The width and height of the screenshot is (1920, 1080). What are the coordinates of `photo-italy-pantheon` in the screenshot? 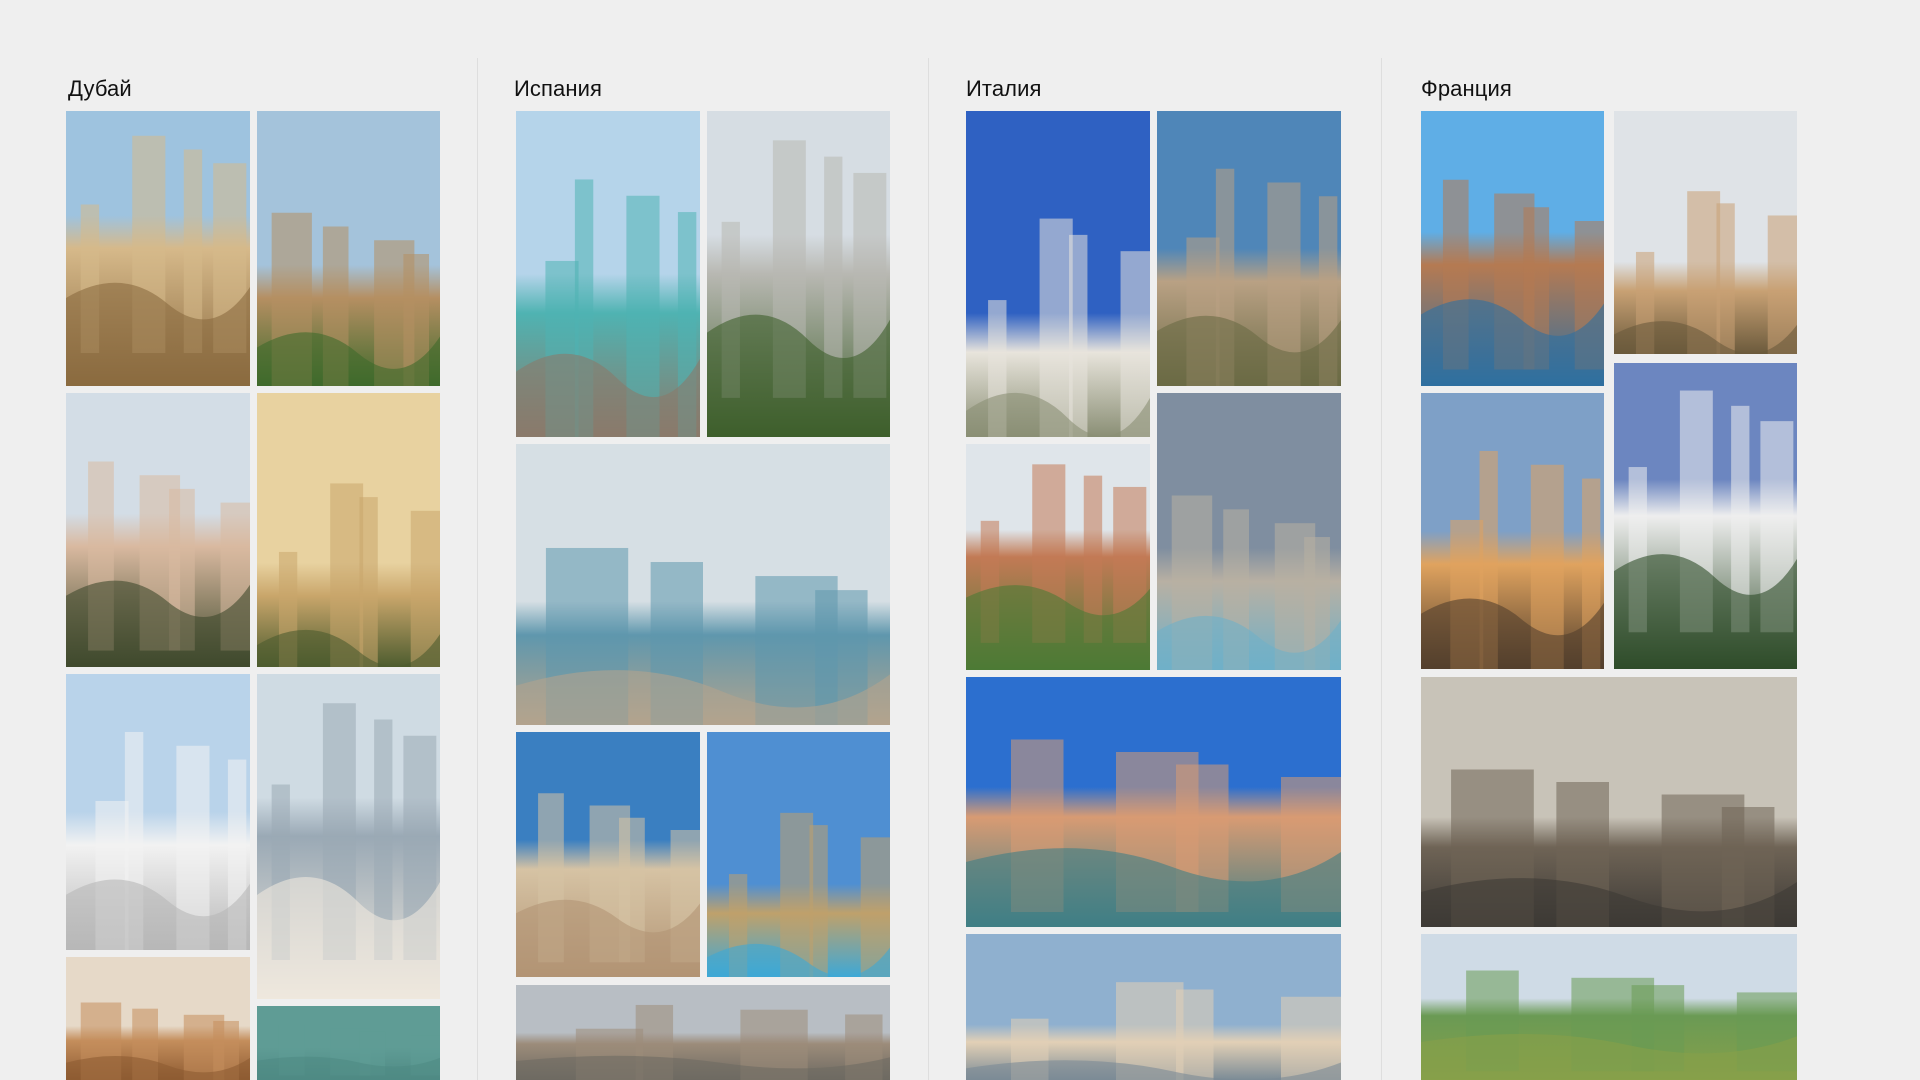 It's located at (1249, 531).